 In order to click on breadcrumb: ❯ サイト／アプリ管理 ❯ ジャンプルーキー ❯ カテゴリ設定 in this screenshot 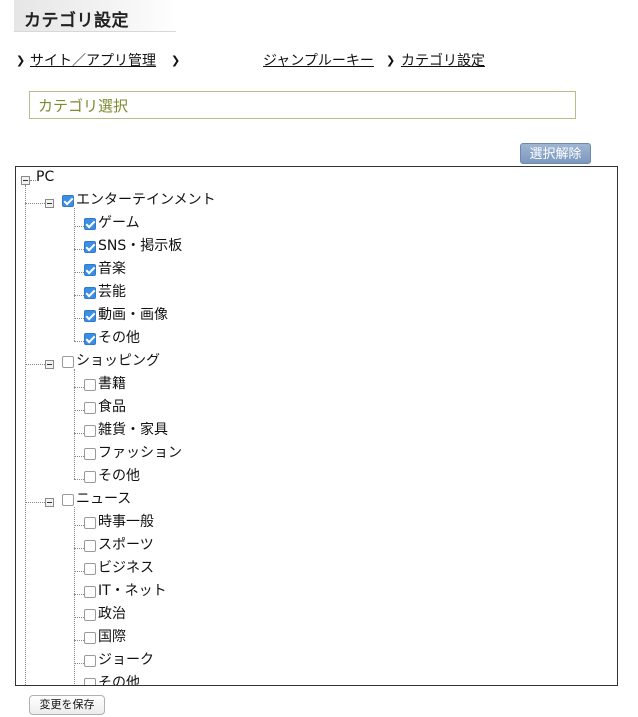, I will do `click(316, 61)`.